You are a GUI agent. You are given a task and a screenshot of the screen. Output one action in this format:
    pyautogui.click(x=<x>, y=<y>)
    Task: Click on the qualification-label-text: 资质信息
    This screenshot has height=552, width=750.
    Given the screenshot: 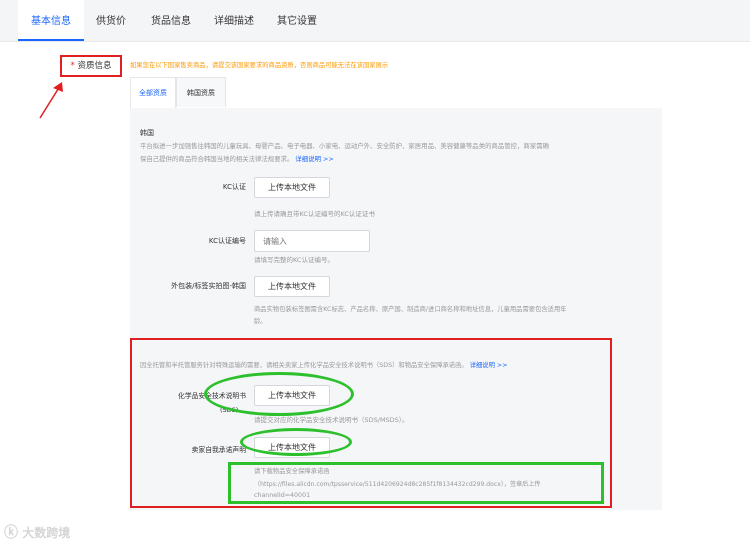 What is the action you would take?
    pyautogui.click(x=94, y=66)
    